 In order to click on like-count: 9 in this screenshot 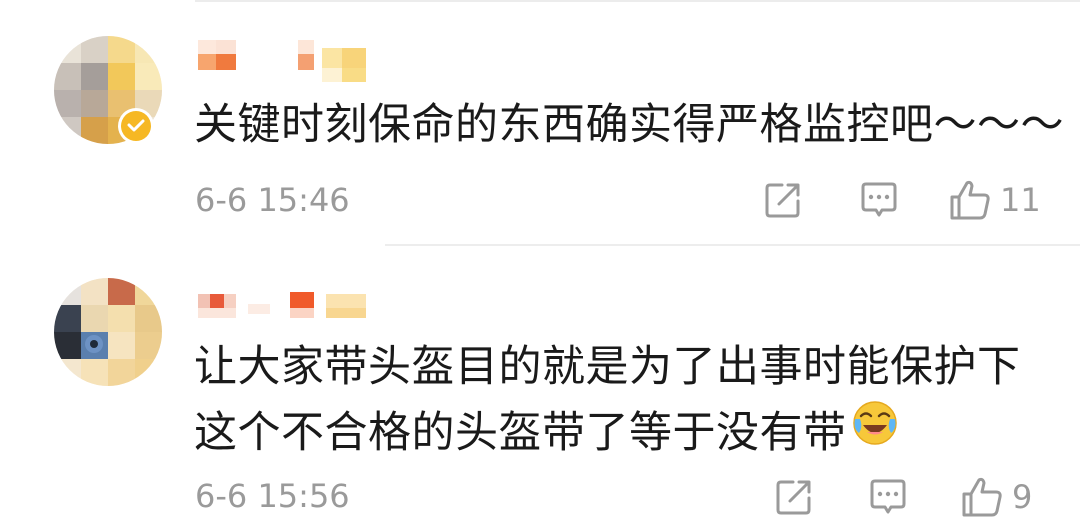, I will do `click(1022, 497)`.